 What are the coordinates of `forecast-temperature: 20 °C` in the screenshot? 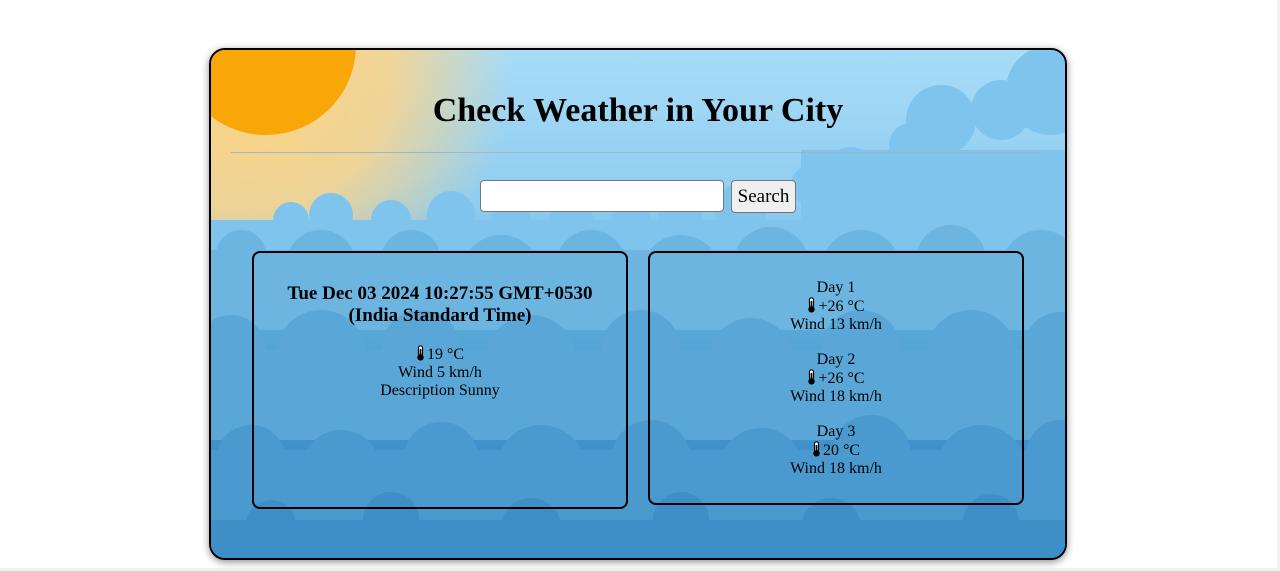 It's located at (841, 450).